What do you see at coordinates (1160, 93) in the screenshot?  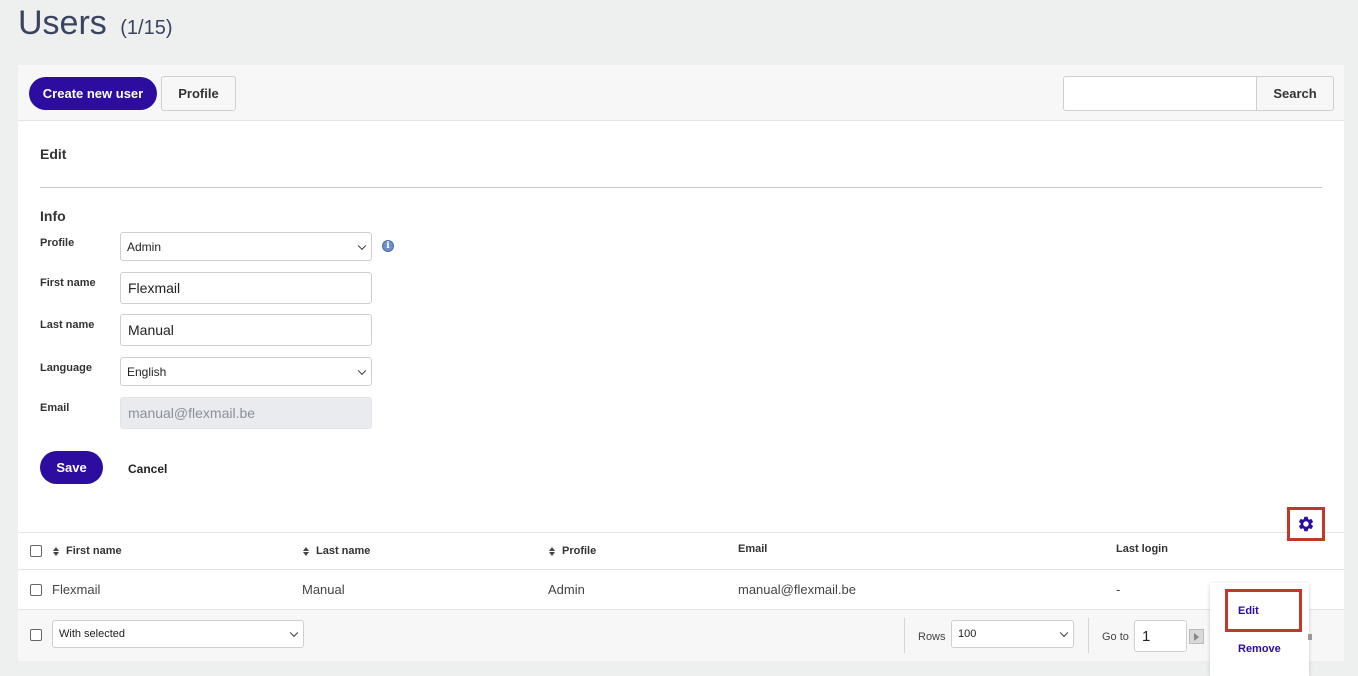 I see `search-input` at bounding box center [1160, 93].